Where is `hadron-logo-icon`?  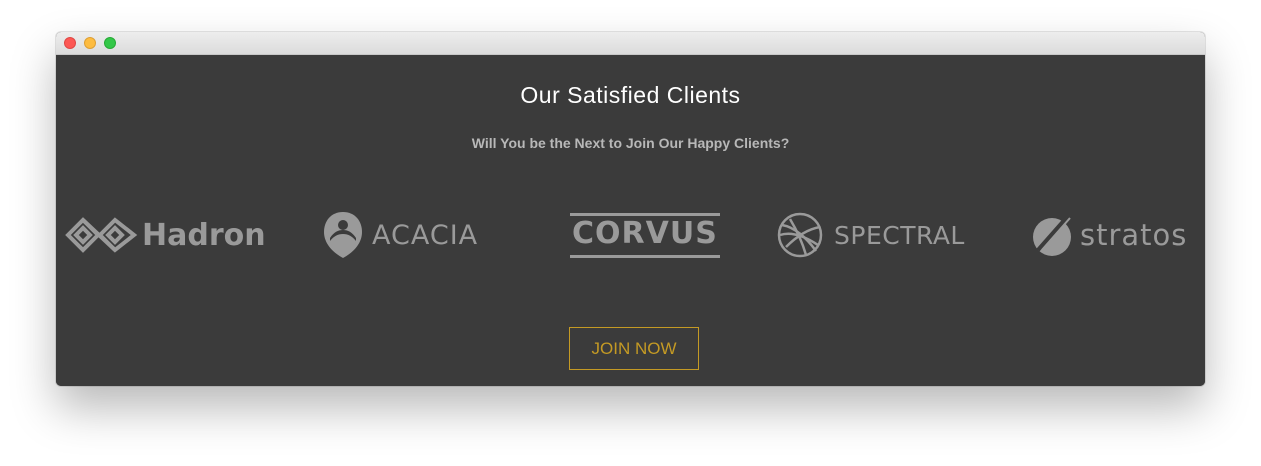 hadron-logo-icon is located at coordinates (101, 235).